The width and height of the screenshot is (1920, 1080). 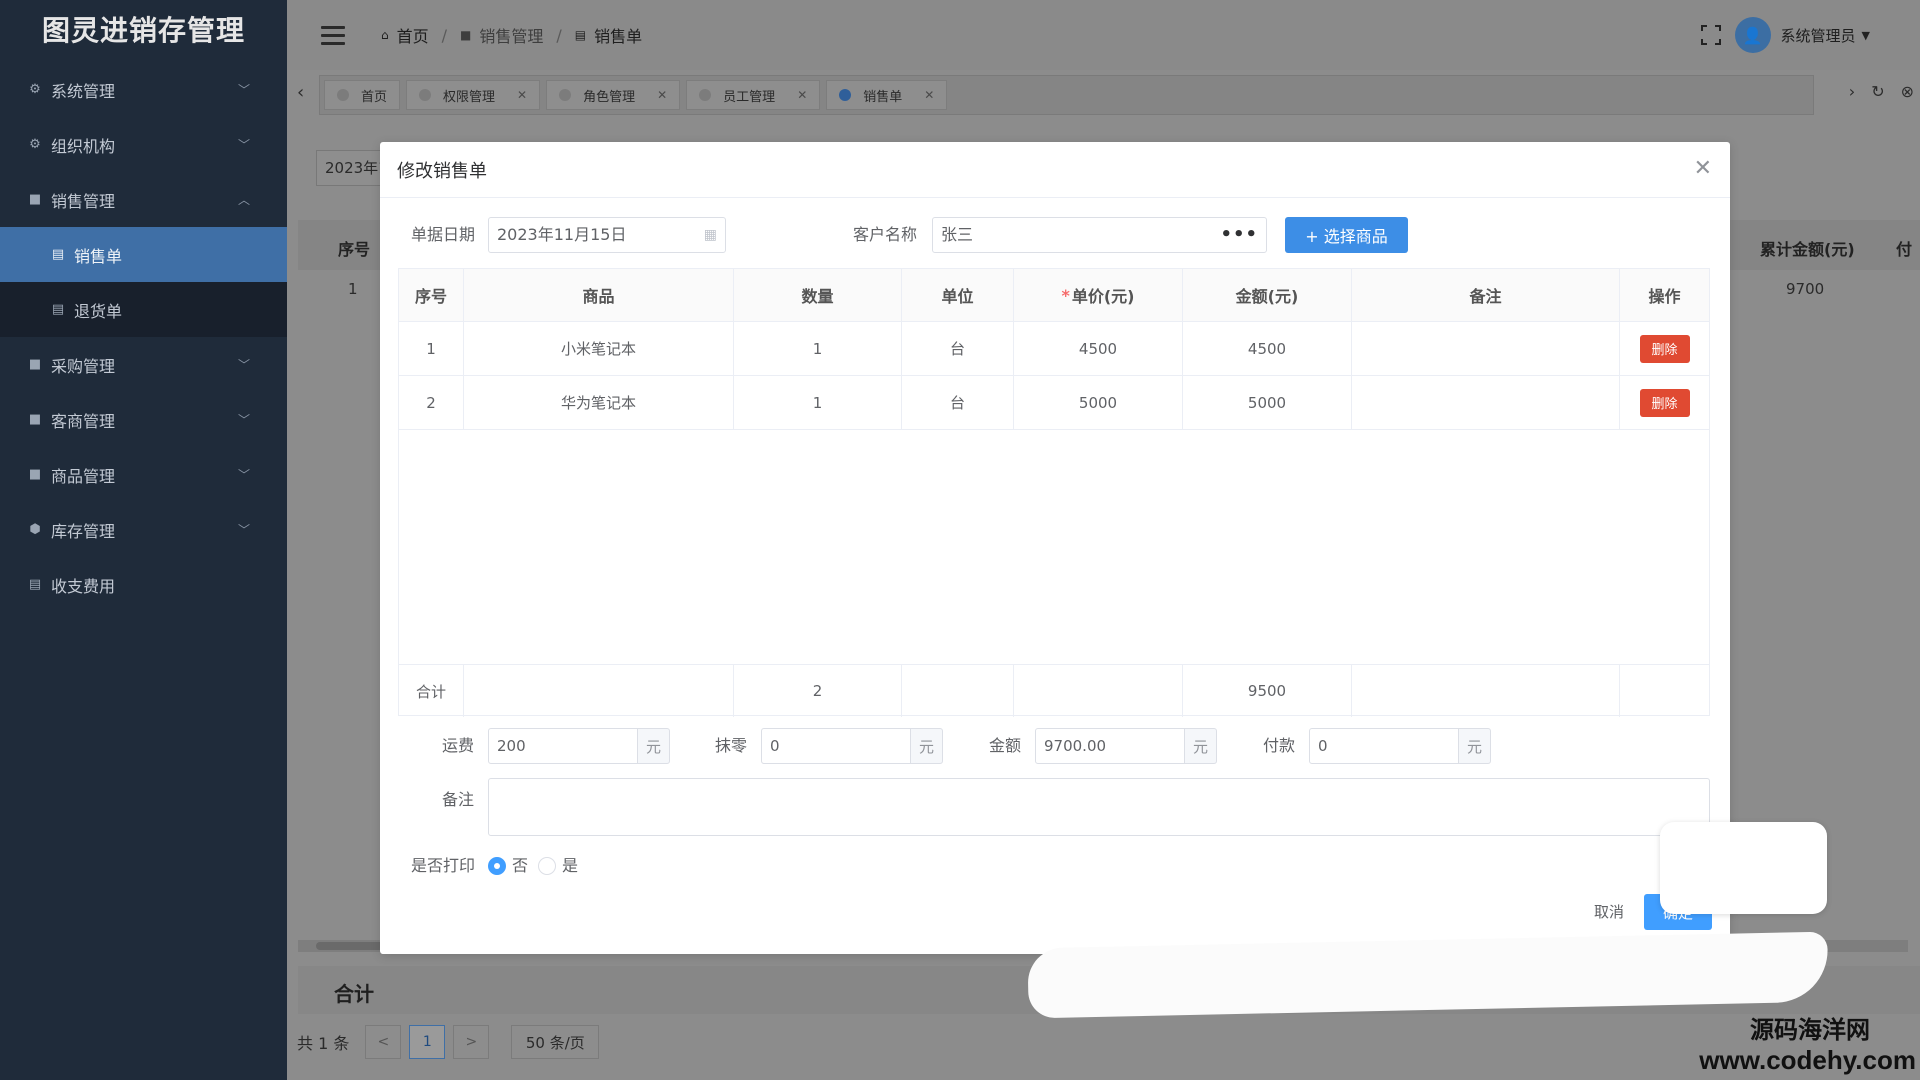 I want to click on tab-sales-order: 销售单 ✕, so click(x=887, y=95).